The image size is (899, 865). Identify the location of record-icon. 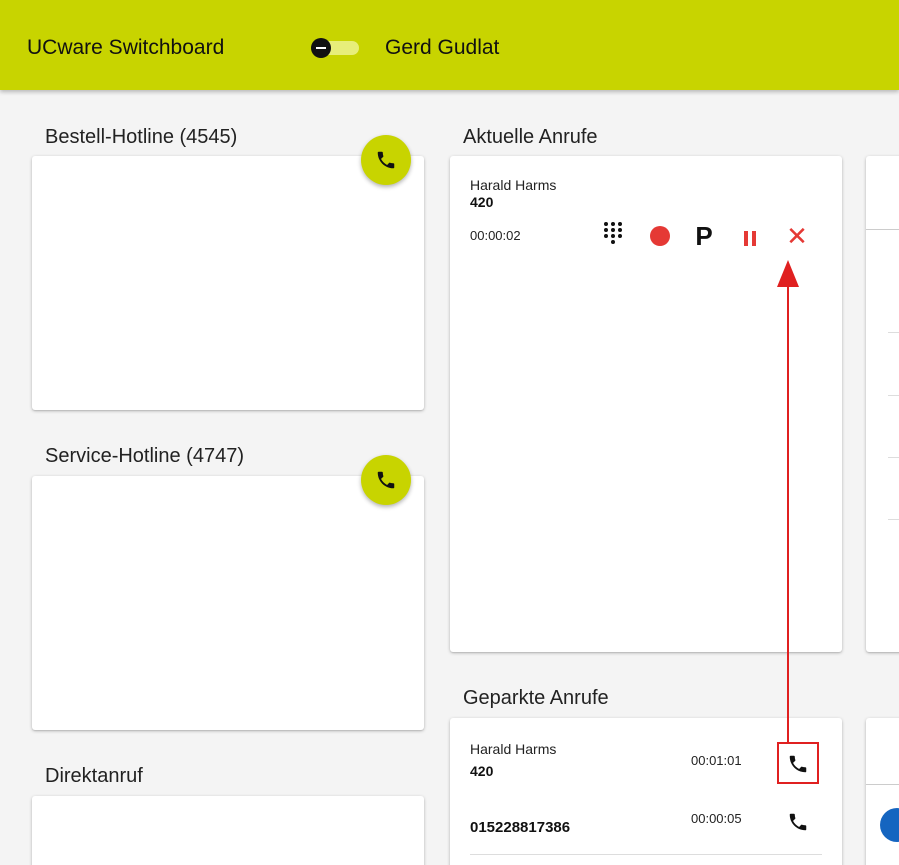
(660, 236).